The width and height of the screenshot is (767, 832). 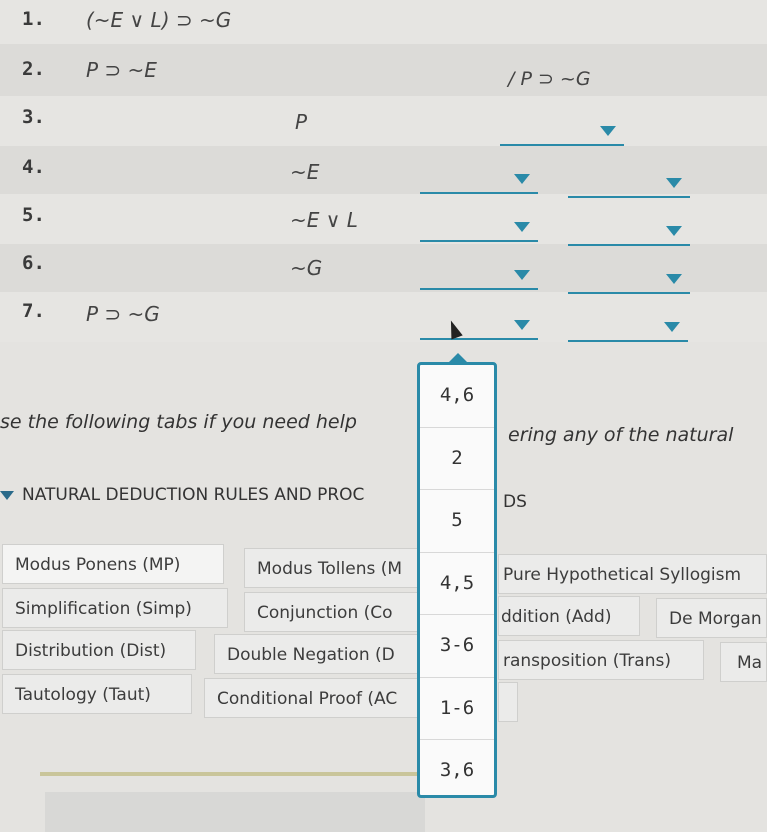 I want to click on dropdown-option: 3,6, so click(x=457, y=771).